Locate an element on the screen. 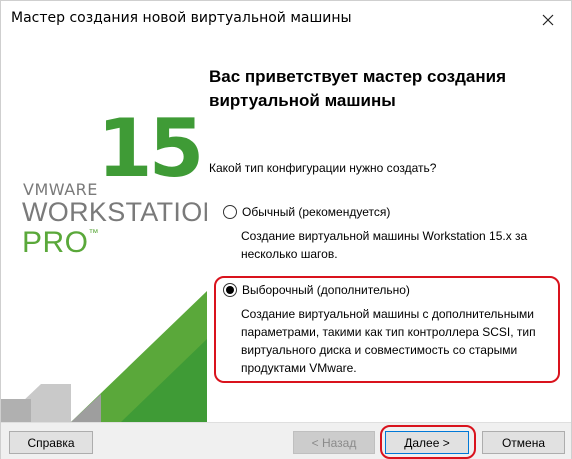  close-button is located at coordinates (548, 20).